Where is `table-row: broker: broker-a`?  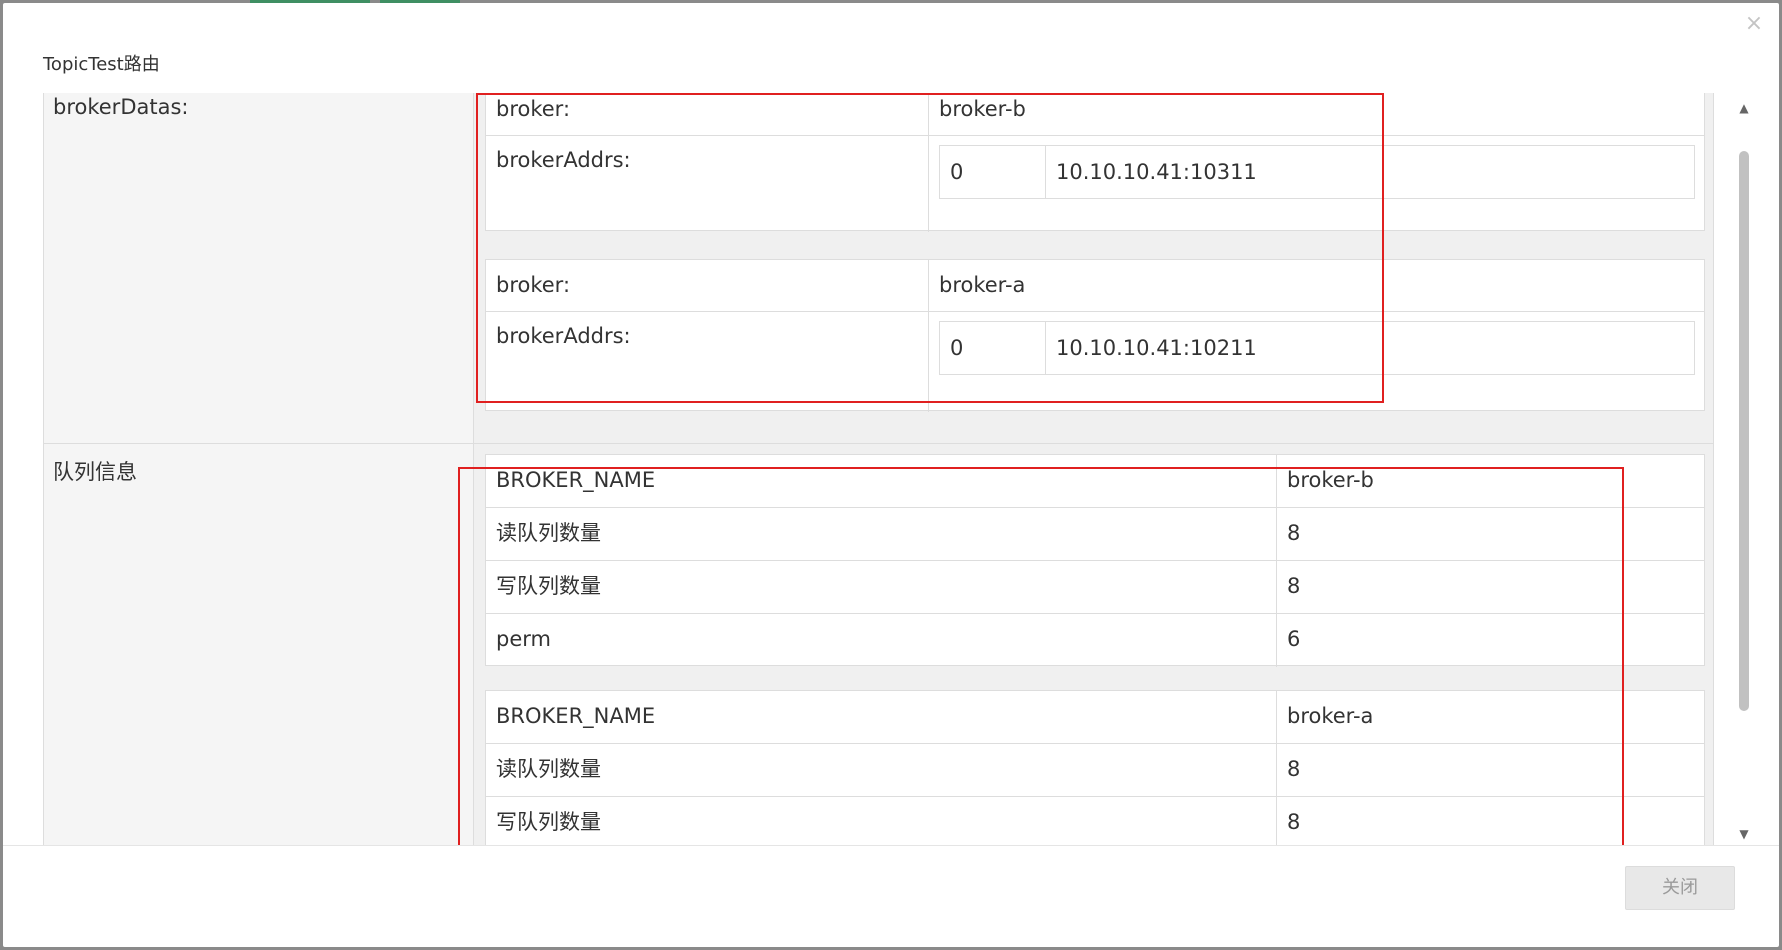
table-row: broker: broker-a is located at coordinates (1095, 286).